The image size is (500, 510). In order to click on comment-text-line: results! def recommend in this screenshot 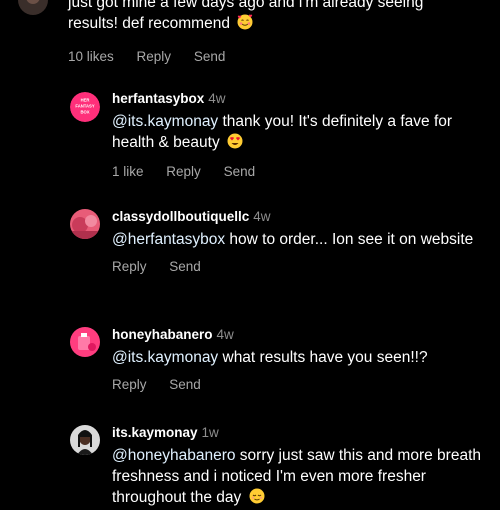, I will do `click(149, 23)`.